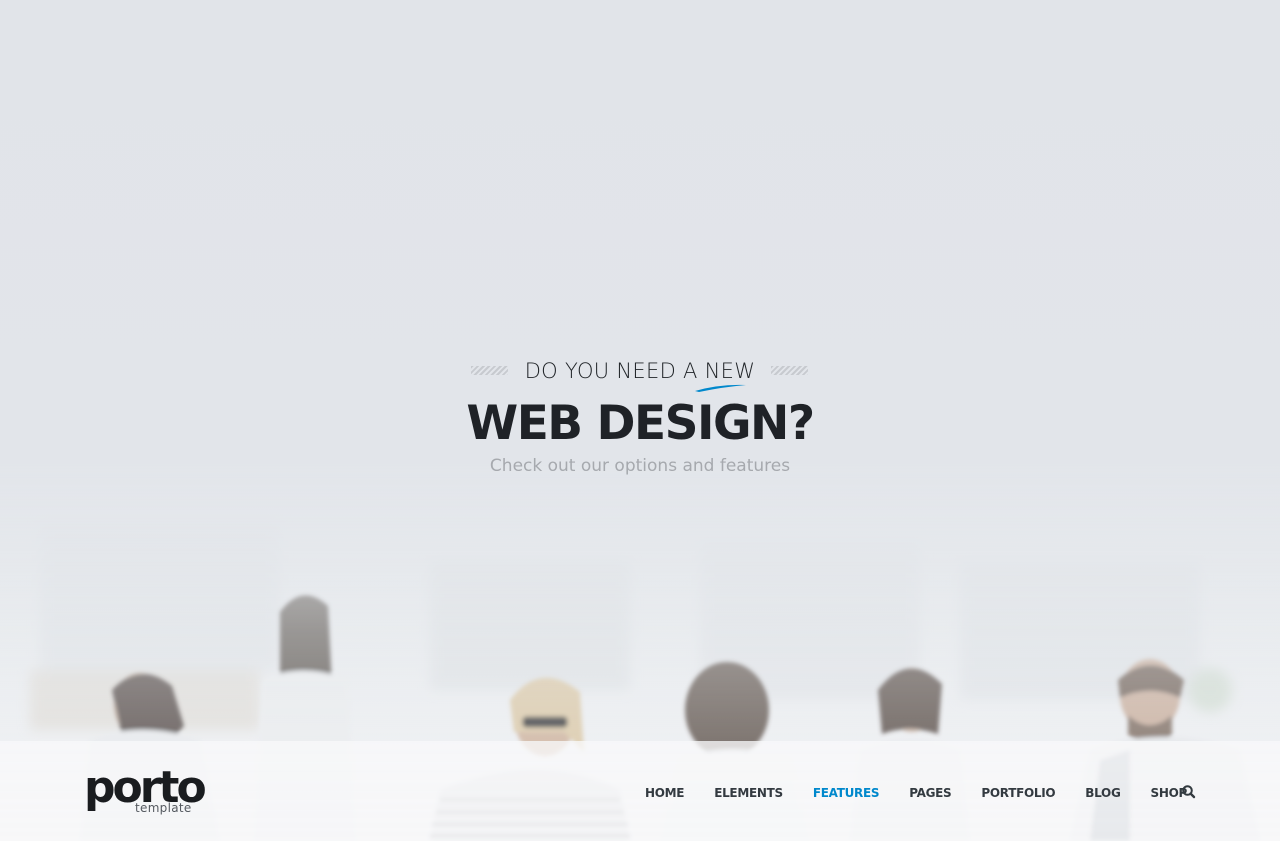 The height and width of the screenshot is (841, 1280). I want to click on nav-item-elements: ELEMENTS, so click(748, 793).